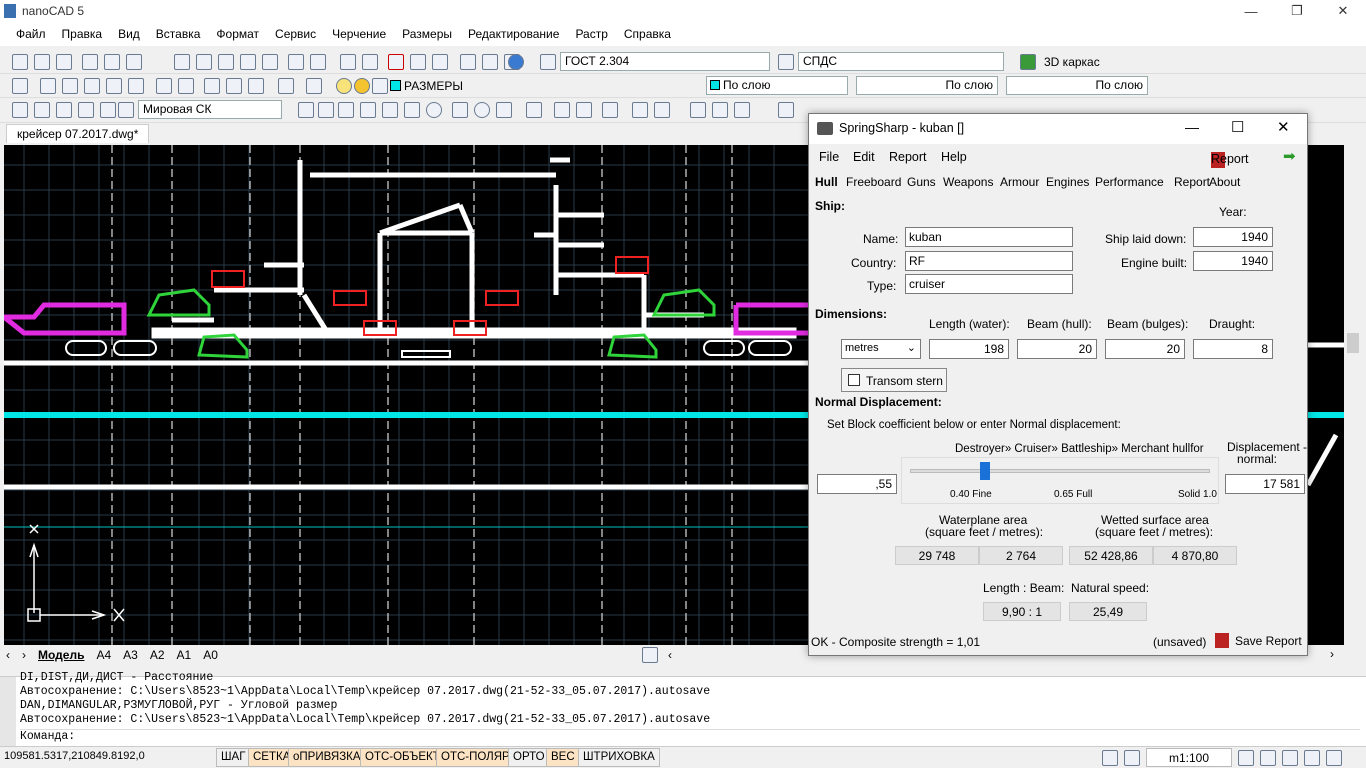 The width and height of the screenshot is (1366, 768). Describe the element at coordinates (460, 110) in the screenshot. I see `spline-icon` at that location.